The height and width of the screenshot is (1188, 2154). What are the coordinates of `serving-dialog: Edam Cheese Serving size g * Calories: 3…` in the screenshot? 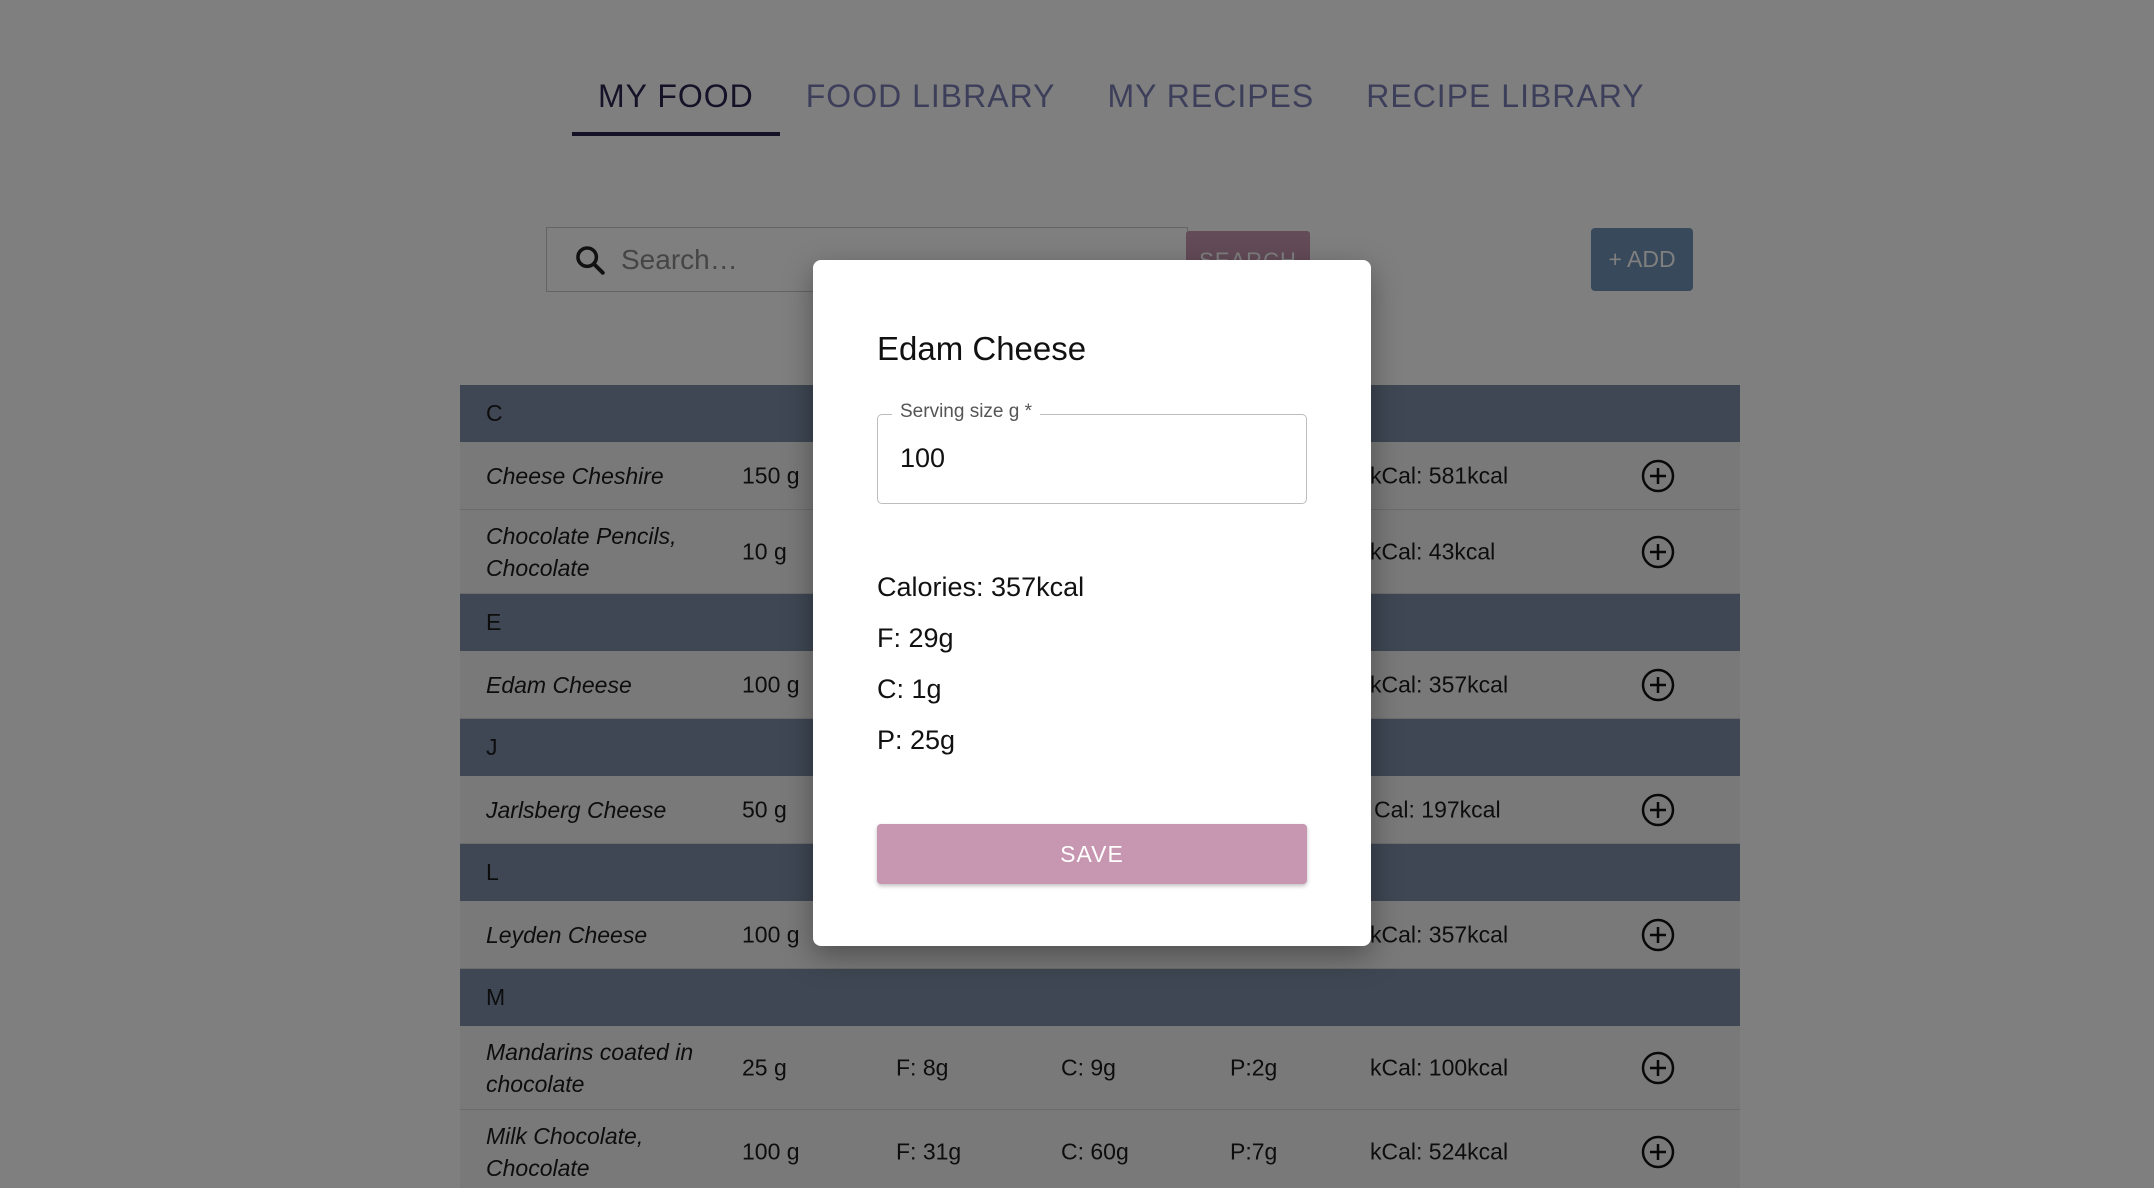 It's located at (1092, 603).